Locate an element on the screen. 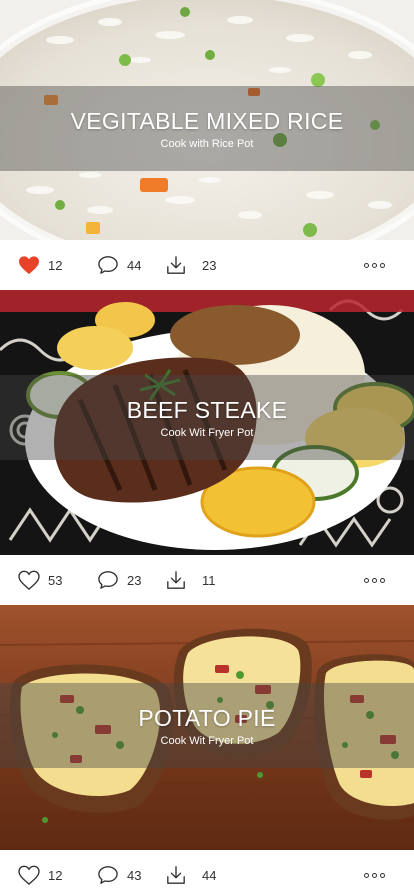 Image resolution: width=414 pixels, height=895 pixels. save-button: 44 is located at coordinates (191, 872).